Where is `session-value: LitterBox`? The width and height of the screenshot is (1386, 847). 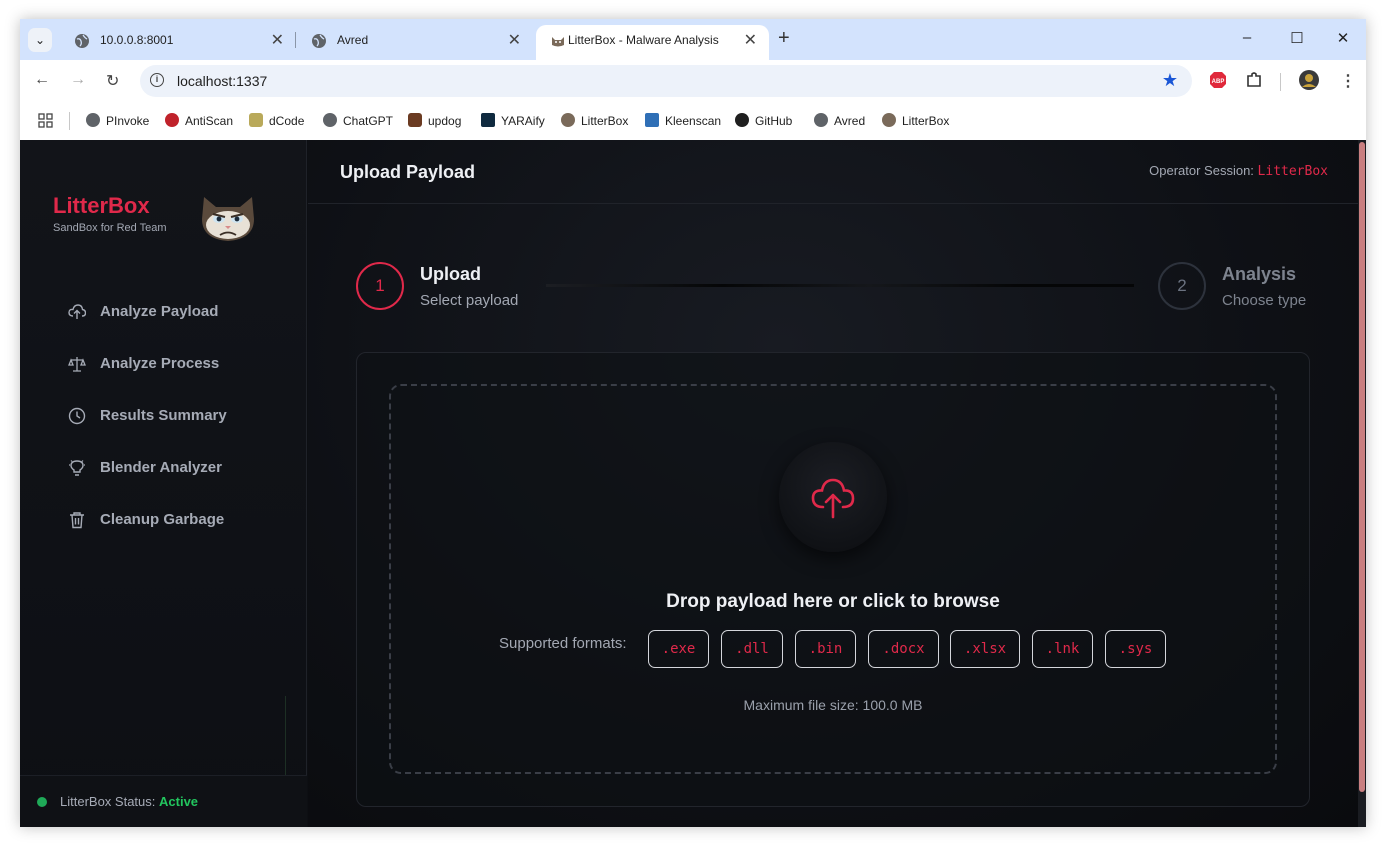
session-value: LitterBox is located at coordinates (1292, 171).